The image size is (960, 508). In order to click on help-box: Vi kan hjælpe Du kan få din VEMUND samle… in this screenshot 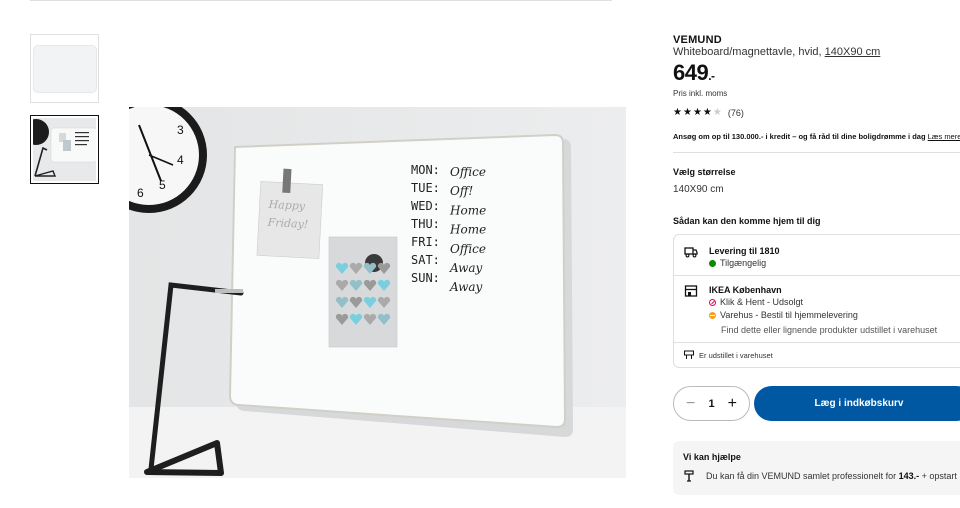, I will do `click(816, 468)`.